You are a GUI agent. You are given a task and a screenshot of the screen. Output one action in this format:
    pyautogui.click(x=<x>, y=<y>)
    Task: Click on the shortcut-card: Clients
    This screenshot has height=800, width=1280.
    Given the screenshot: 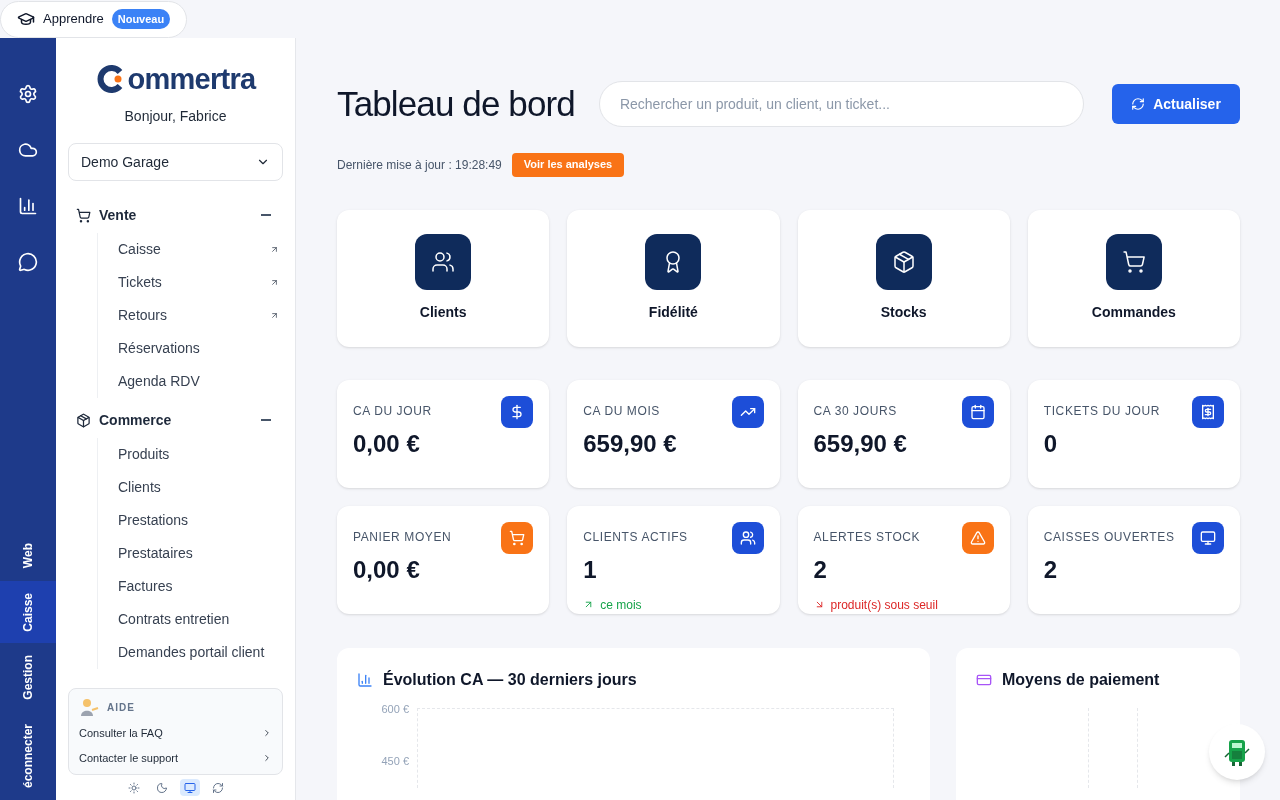 What is the action you would take?
    pyautogui.click(x=443, y=278)
    